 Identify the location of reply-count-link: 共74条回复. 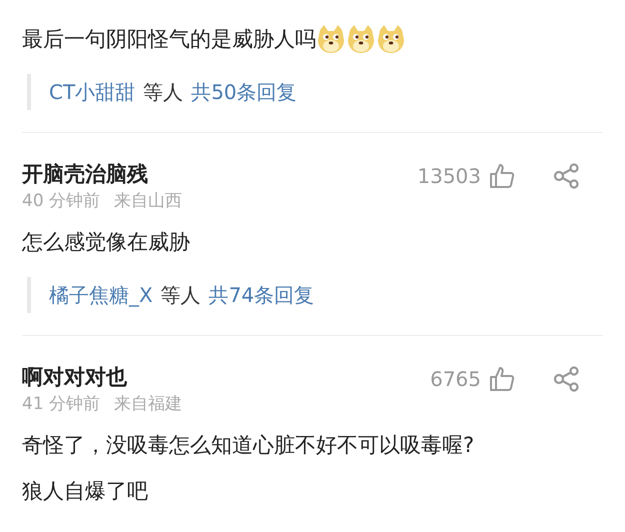
(261, 295).